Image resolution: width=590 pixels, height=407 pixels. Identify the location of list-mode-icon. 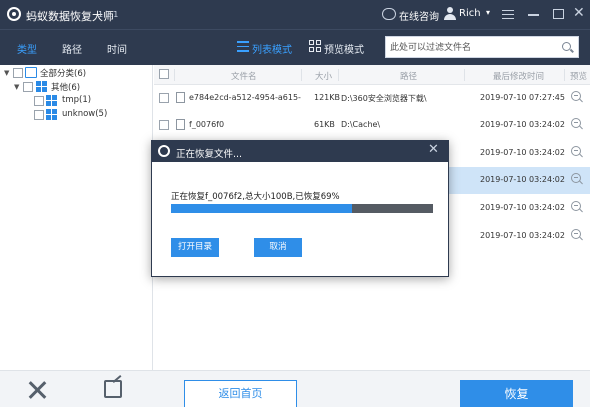
(243, 46).